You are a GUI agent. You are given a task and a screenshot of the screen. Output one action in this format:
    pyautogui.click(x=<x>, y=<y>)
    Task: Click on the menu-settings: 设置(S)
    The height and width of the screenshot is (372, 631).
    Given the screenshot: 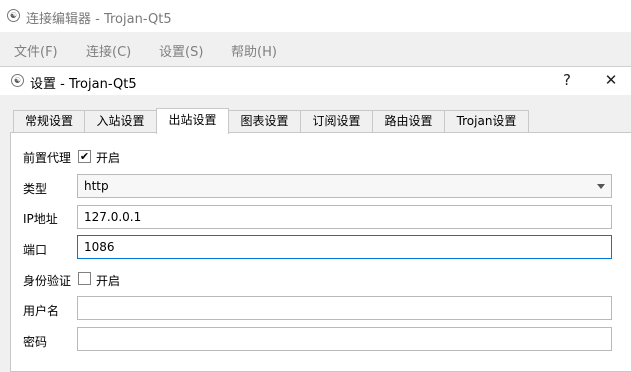 What is the action you would take?
    pyautogui.click(x=181, y=50)
    